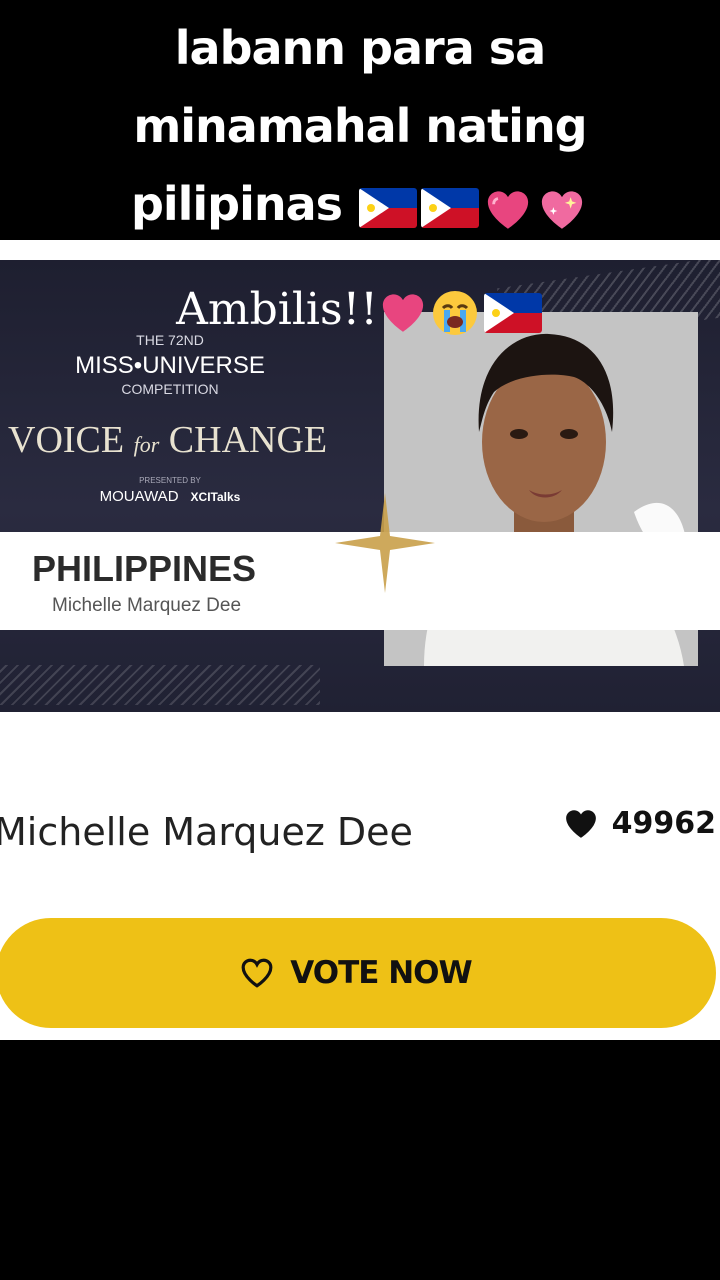 The width and height of the screenshot is (720, 1280). I want to click on change-word: CHANGE, so click(248, 440).